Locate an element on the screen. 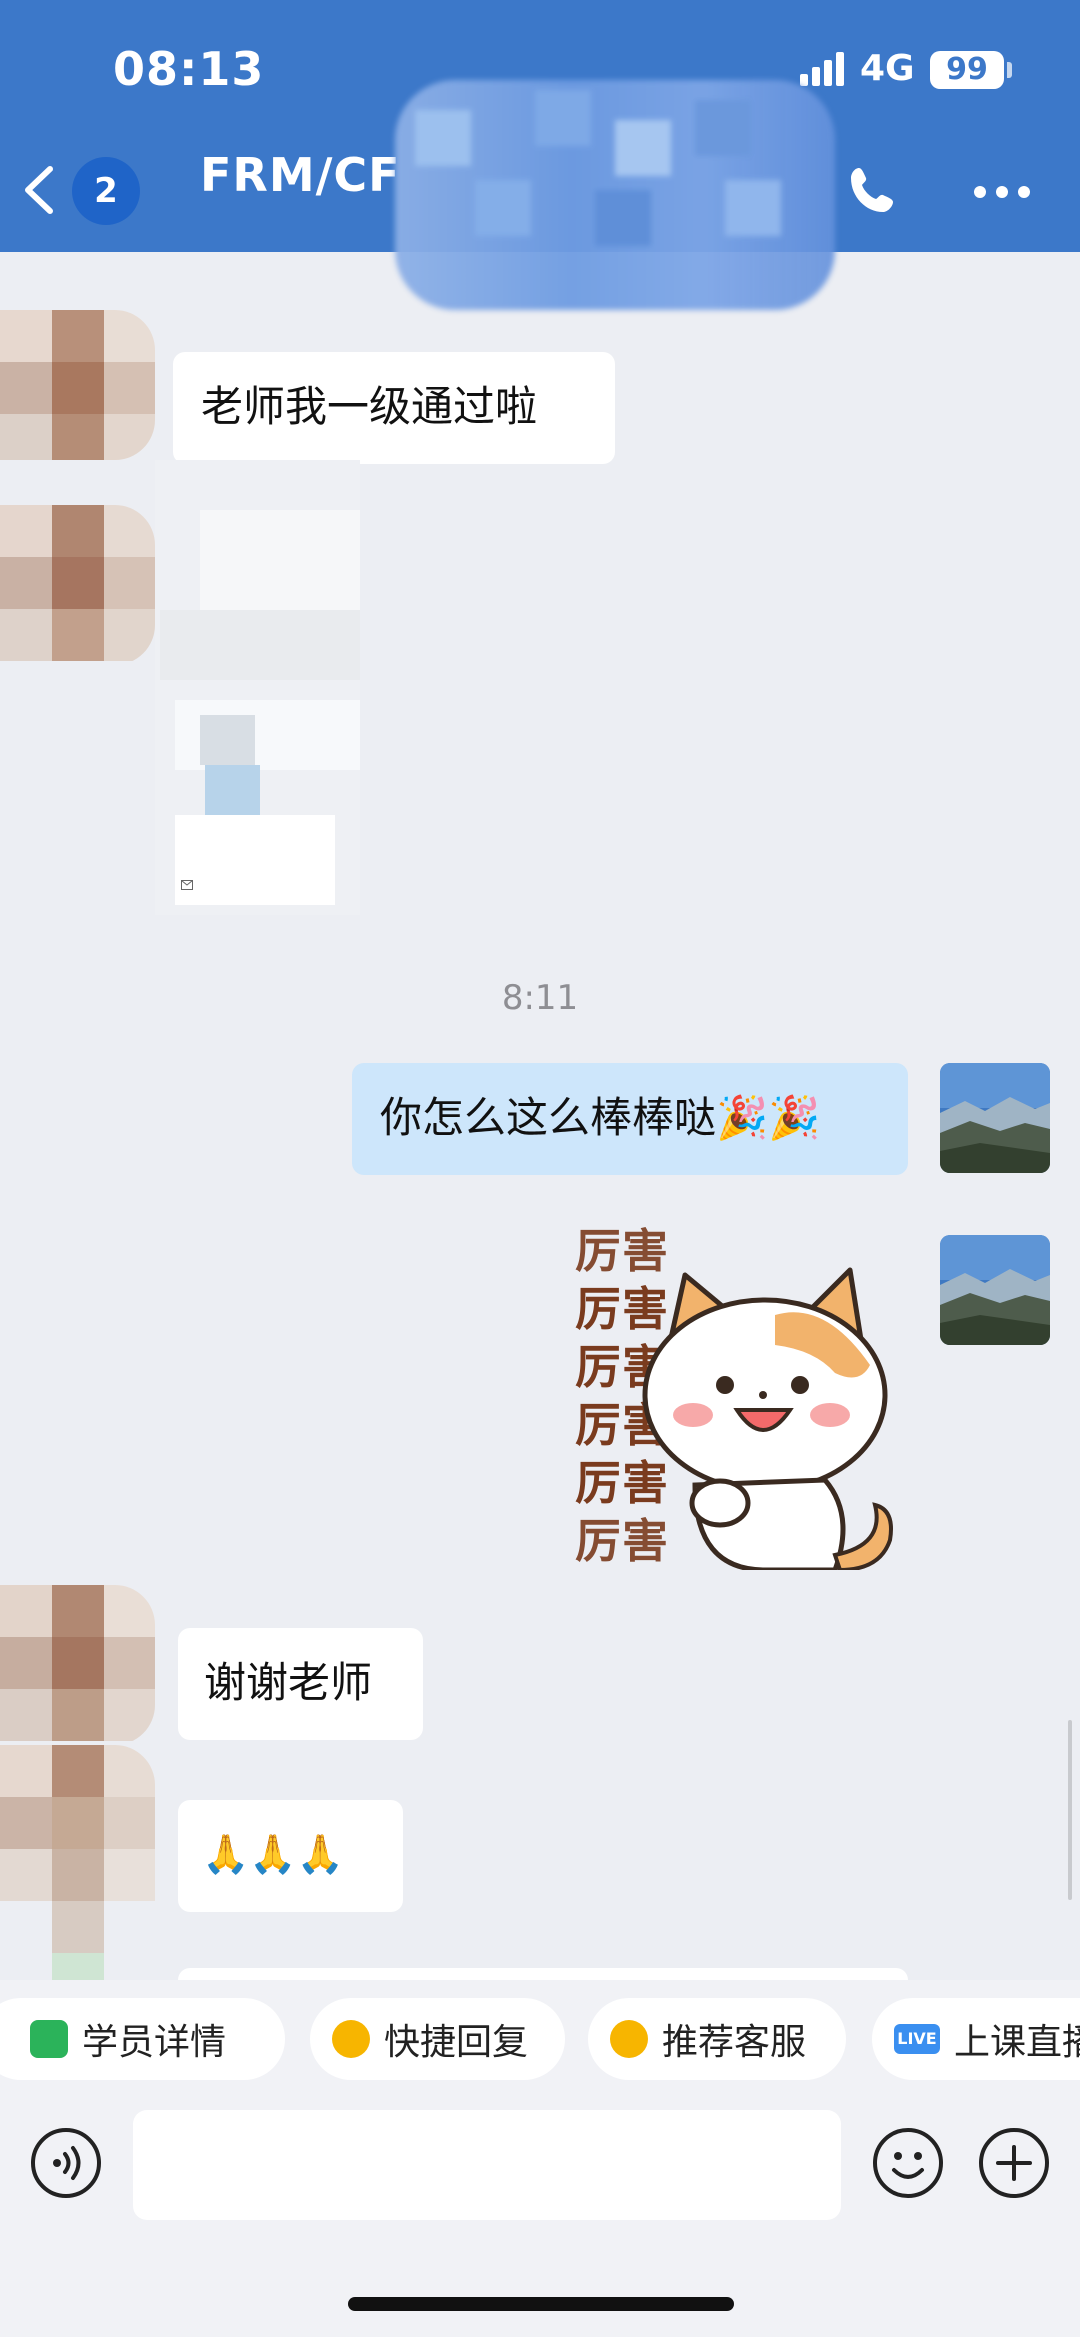 The image size is (1080, 2337). sticker-message: 厉害 厉害 厉害 厉害 厉害 厉害 is located at coordinates (742, 1397).